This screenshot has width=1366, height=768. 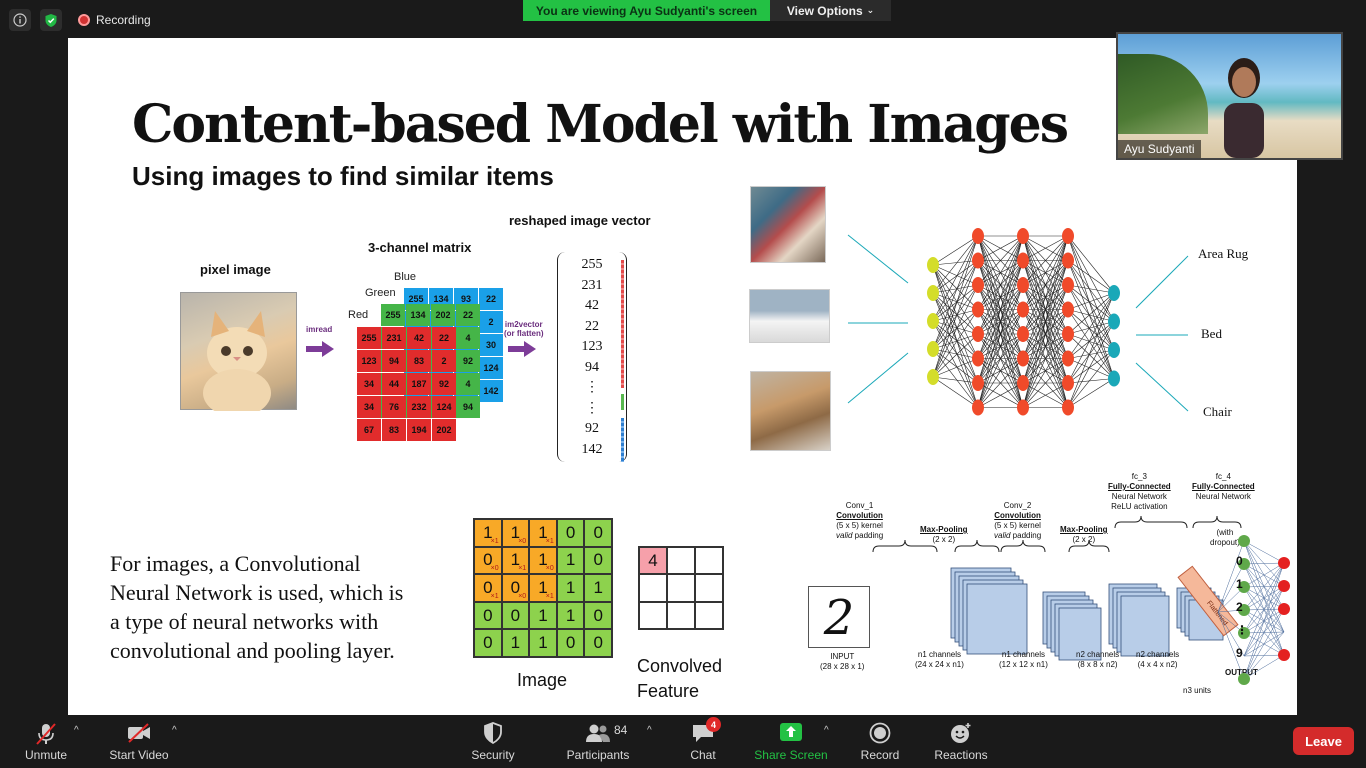 I want to click on reactions-button: Reactions, so click(x=961, y=741).